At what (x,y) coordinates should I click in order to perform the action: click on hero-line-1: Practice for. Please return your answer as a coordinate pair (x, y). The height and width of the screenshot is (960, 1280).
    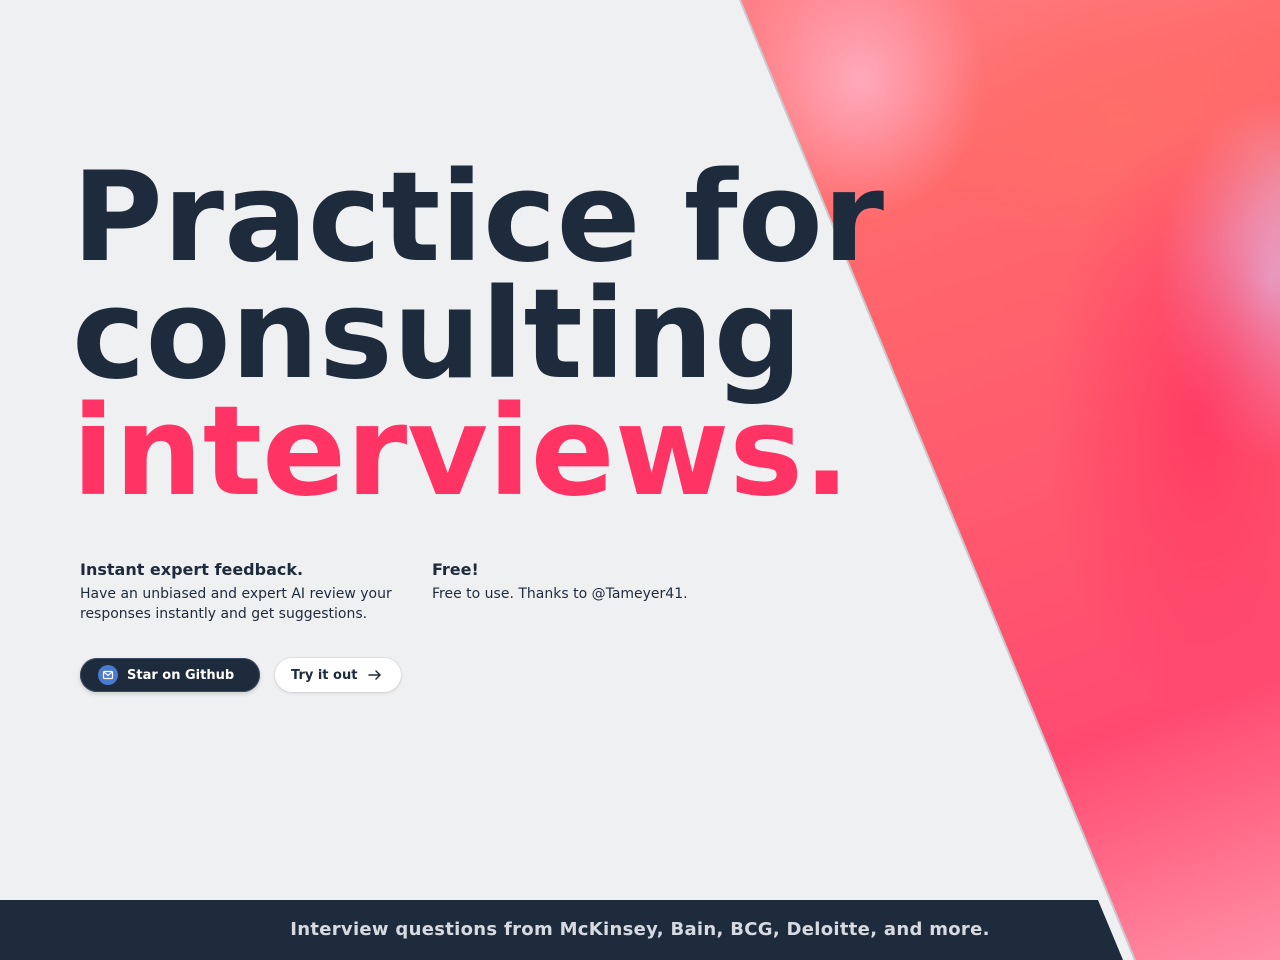
    Looking at the image, I should click on (478, 218).